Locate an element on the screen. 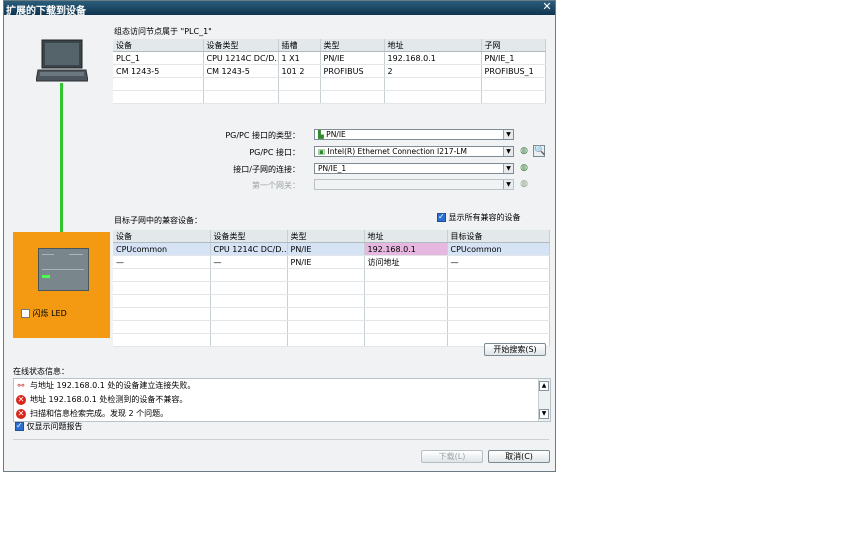  show-all-compatible-checkbox: 显示所有兼容的设备 is located at coordinates (479, 217).